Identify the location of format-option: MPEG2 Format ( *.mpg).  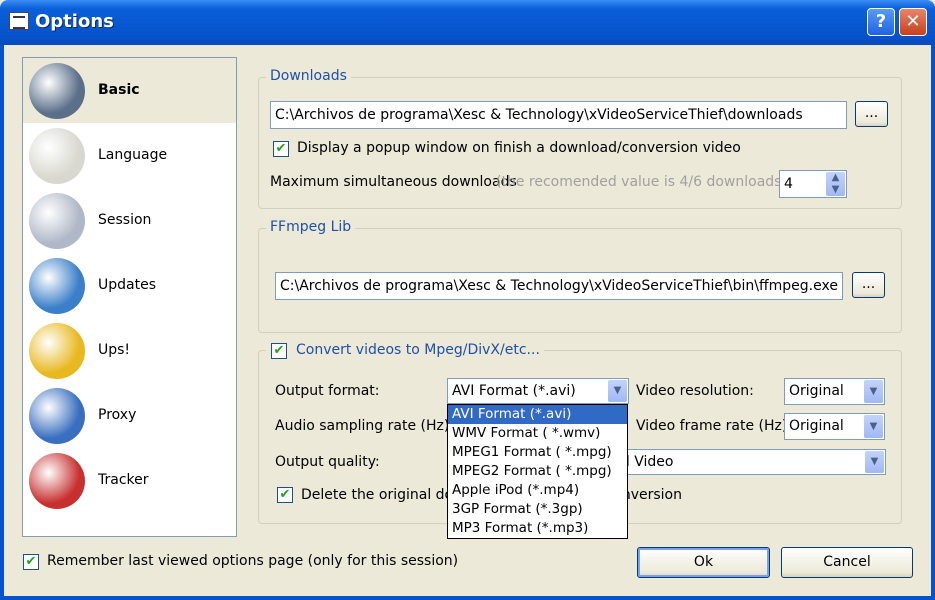
(537, 471).